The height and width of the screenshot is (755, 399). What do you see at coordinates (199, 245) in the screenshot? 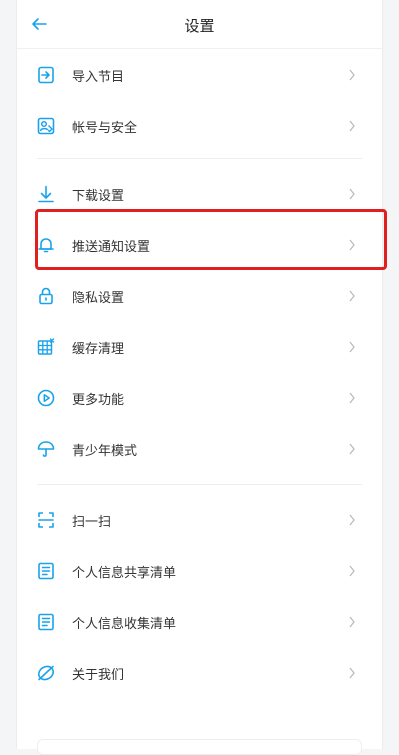
I see `settings-item-push-notification: 推送通知设置` at bounding box center [199, 245].